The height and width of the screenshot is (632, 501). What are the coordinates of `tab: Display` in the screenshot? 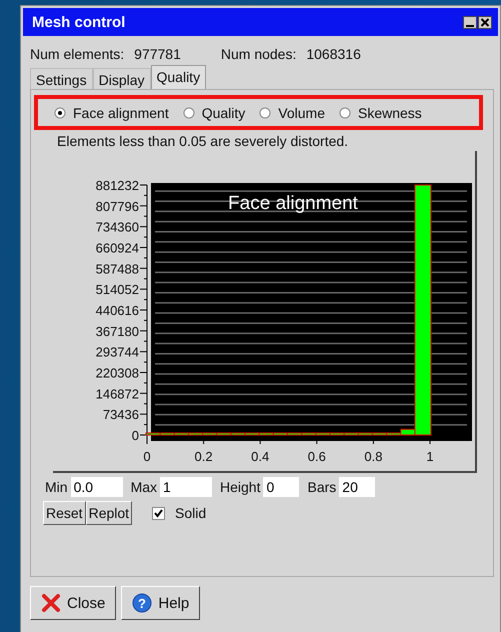 It's located at (121, 78).